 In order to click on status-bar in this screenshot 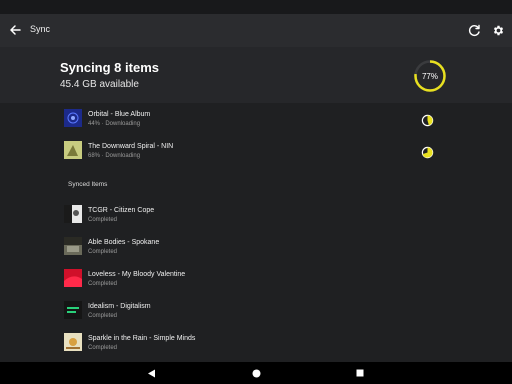, I will do `click(256, 7)`.